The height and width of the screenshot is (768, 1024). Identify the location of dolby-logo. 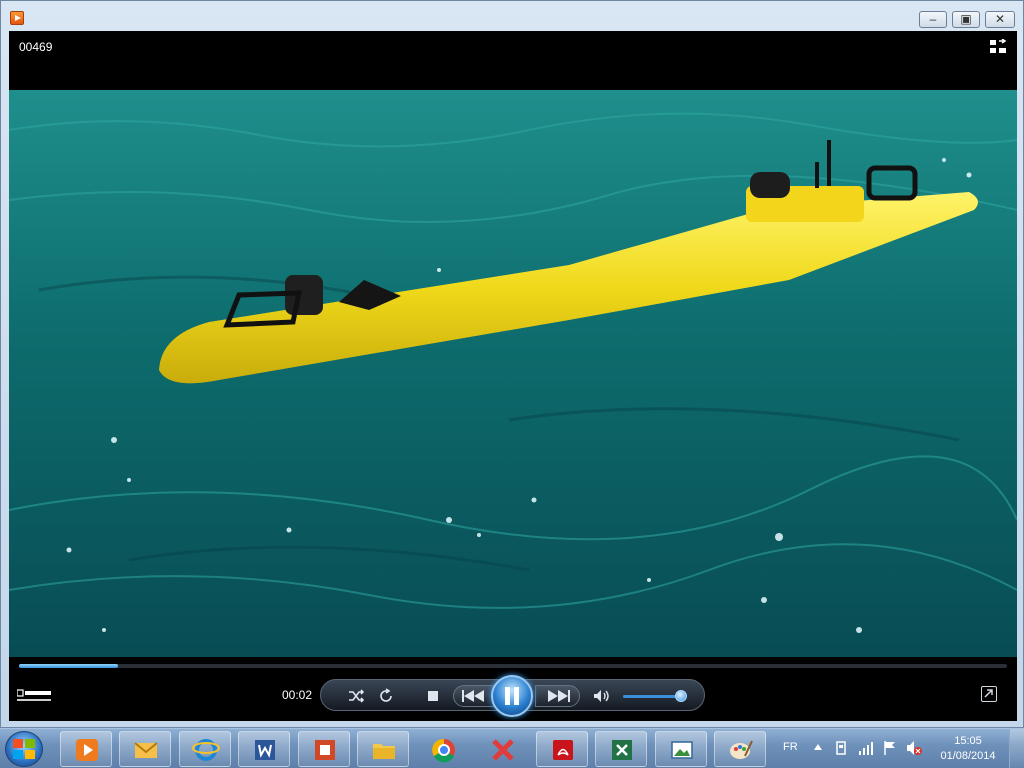
(34, 695).